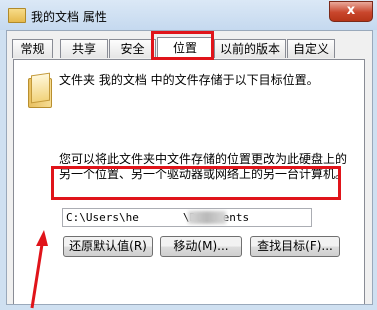 Image resolution: width=377 pixels, height=310 pixels. Describe the element at coordinates (132, 48) in the screenshot. I see `tab-security: 安全` at that location.